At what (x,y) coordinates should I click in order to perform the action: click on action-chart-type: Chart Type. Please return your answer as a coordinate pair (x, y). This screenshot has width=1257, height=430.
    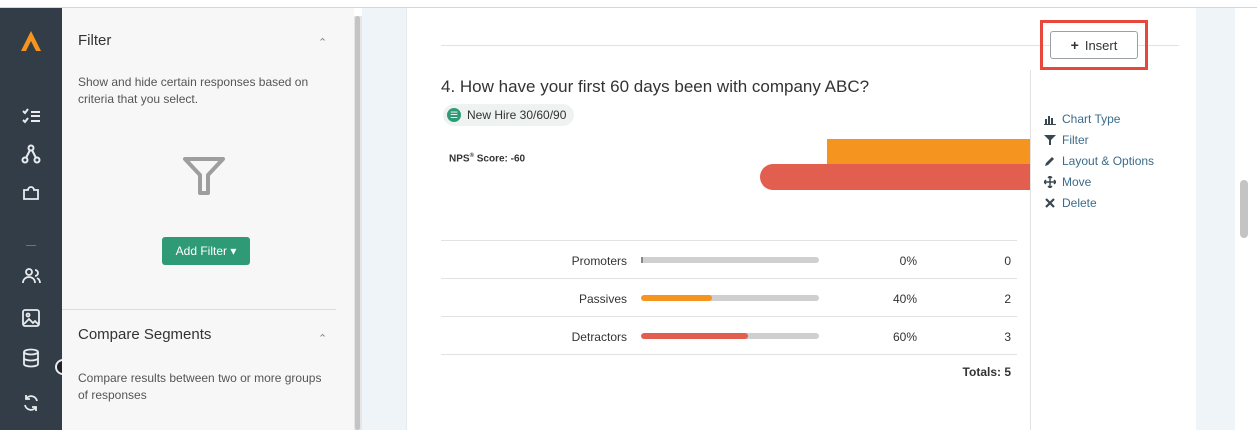
    Looking at the image, I should click on (1099, 118).